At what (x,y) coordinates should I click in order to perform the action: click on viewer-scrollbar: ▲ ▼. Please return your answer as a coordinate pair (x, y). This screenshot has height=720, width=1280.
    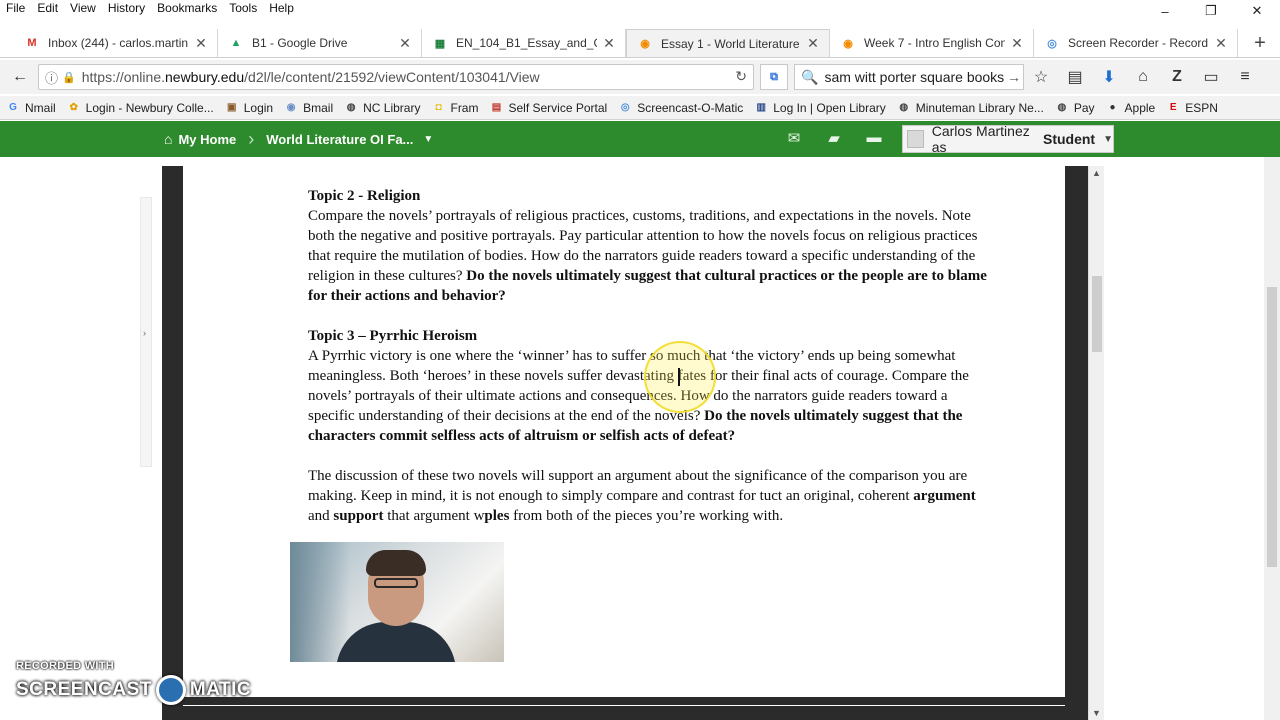
    Looking at the image, I should click on (1096, 443).